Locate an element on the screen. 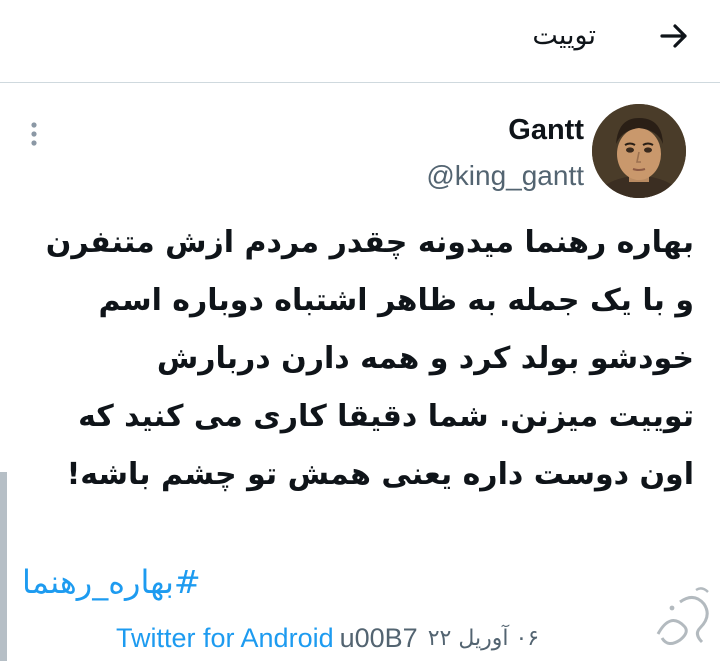 The width and height of the screenshot is (720, 662). tweet-meta: Twitter for Android u00B7 ۰۶ آوریل ۲۲ is located at coordinates (327, 638).